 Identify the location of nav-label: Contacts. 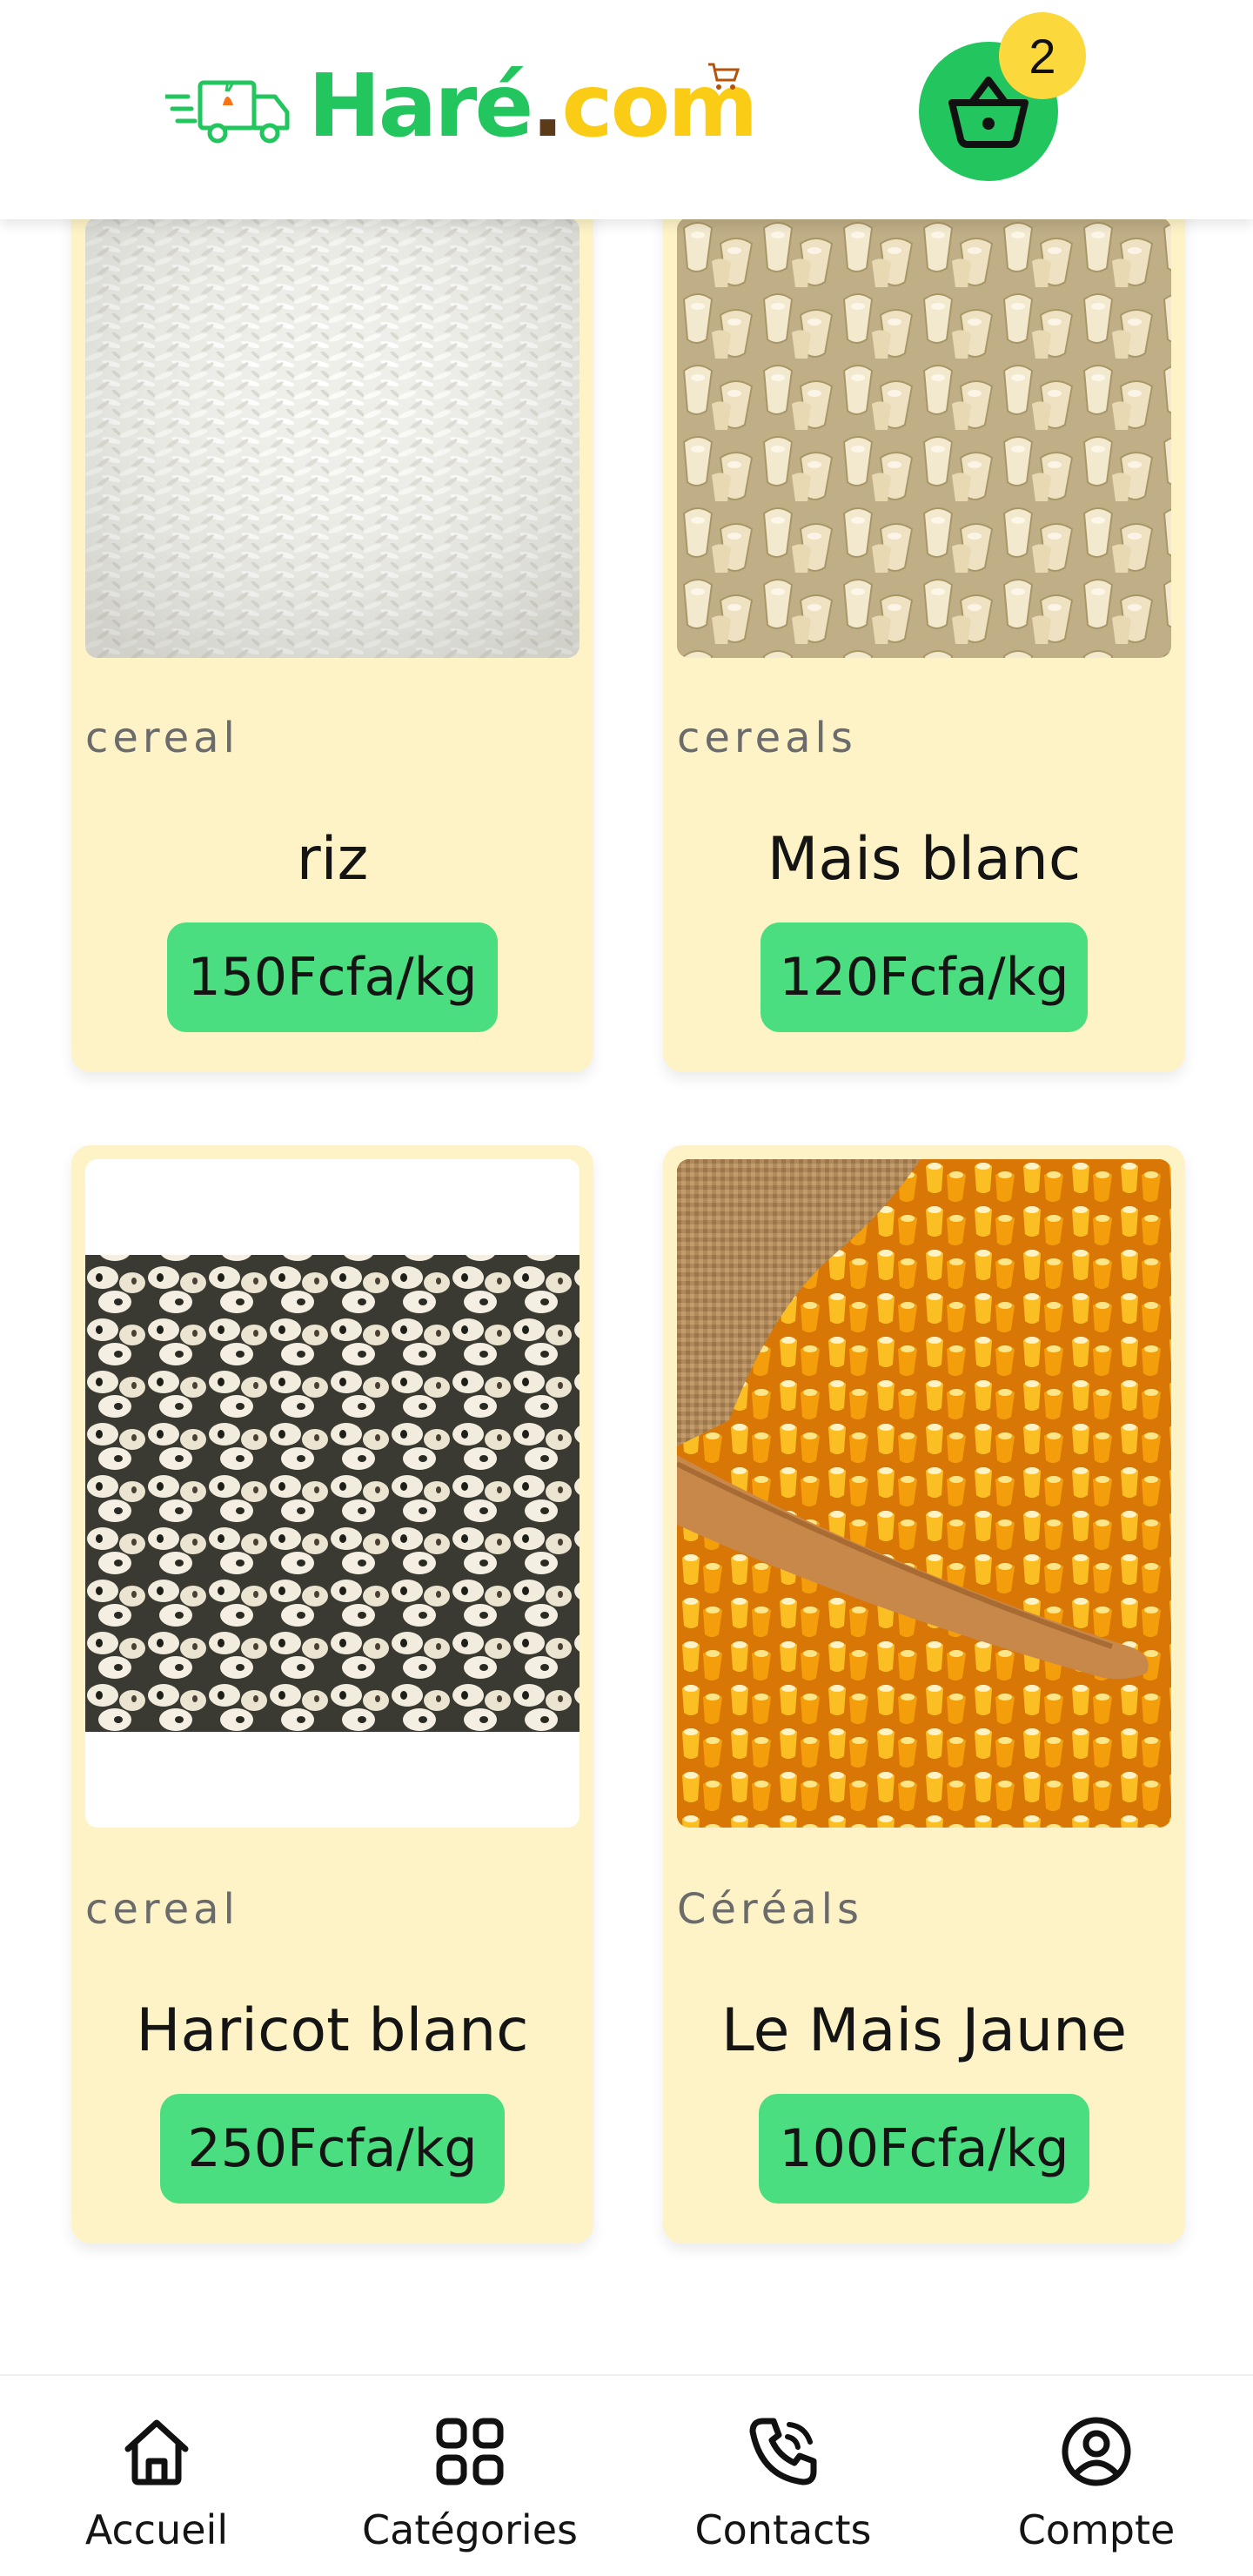
(783, 2529).